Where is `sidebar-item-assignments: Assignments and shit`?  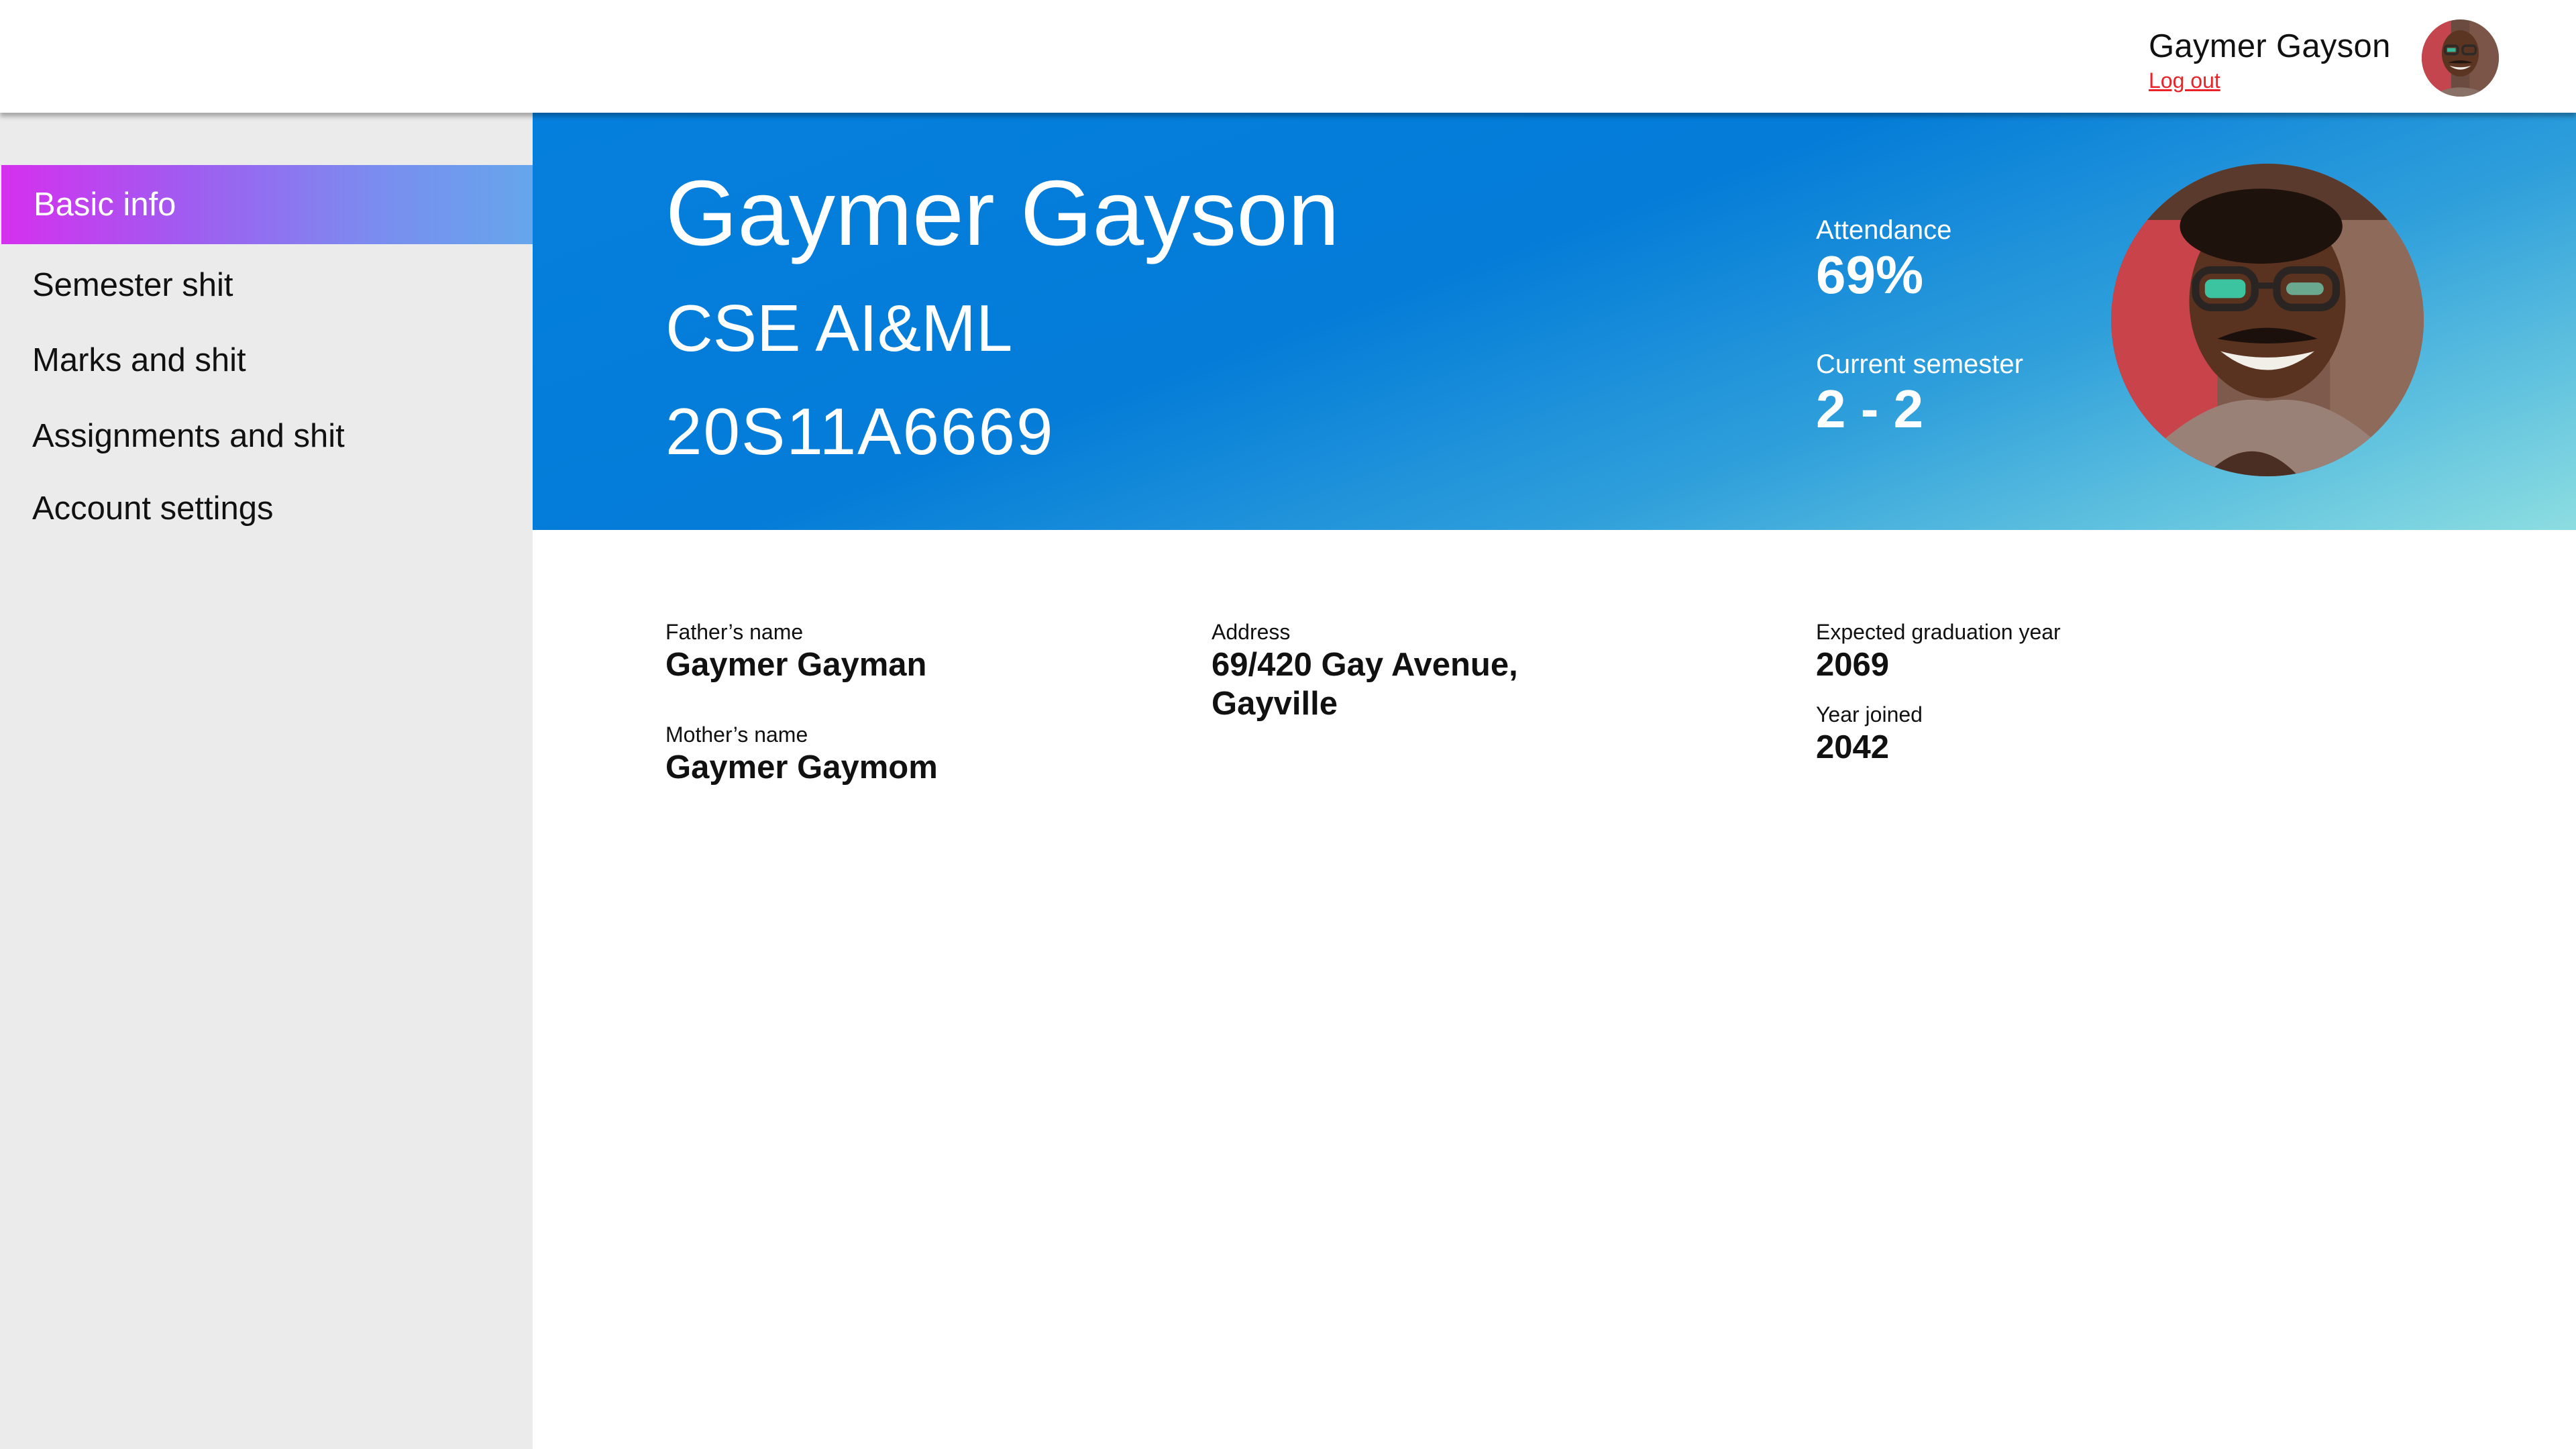 sidebar-item-assignments: Assignments and shit is located at coordinates (266, 436).